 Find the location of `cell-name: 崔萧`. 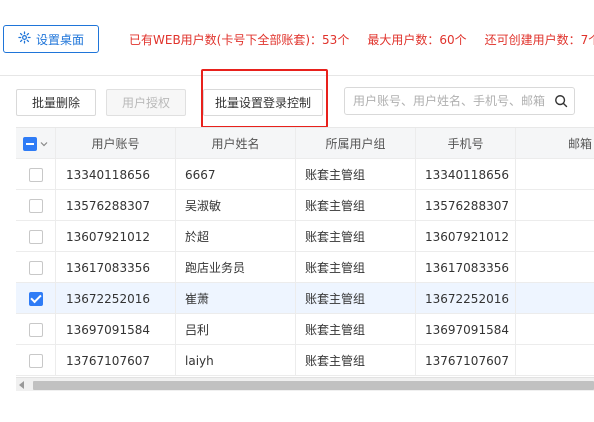

cell-name: 崔萧 is located at coordinates (236, 298).